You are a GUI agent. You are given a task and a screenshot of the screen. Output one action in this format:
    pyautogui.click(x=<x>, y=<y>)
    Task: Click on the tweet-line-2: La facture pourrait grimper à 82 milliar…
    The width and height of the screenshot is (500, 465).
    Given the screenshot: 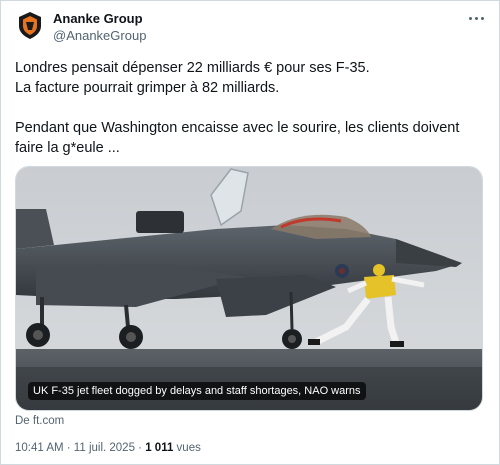 What is the action you would take?
    pyautogui.click(x=147, y=88)
    